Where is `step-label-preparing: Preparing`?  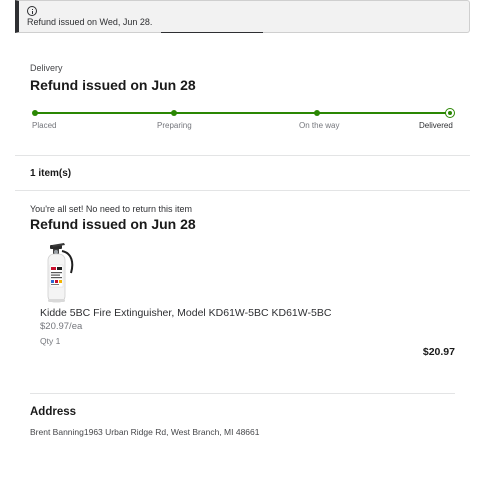
step-label-preparing: Preparing is located at coordinates (174, 125).